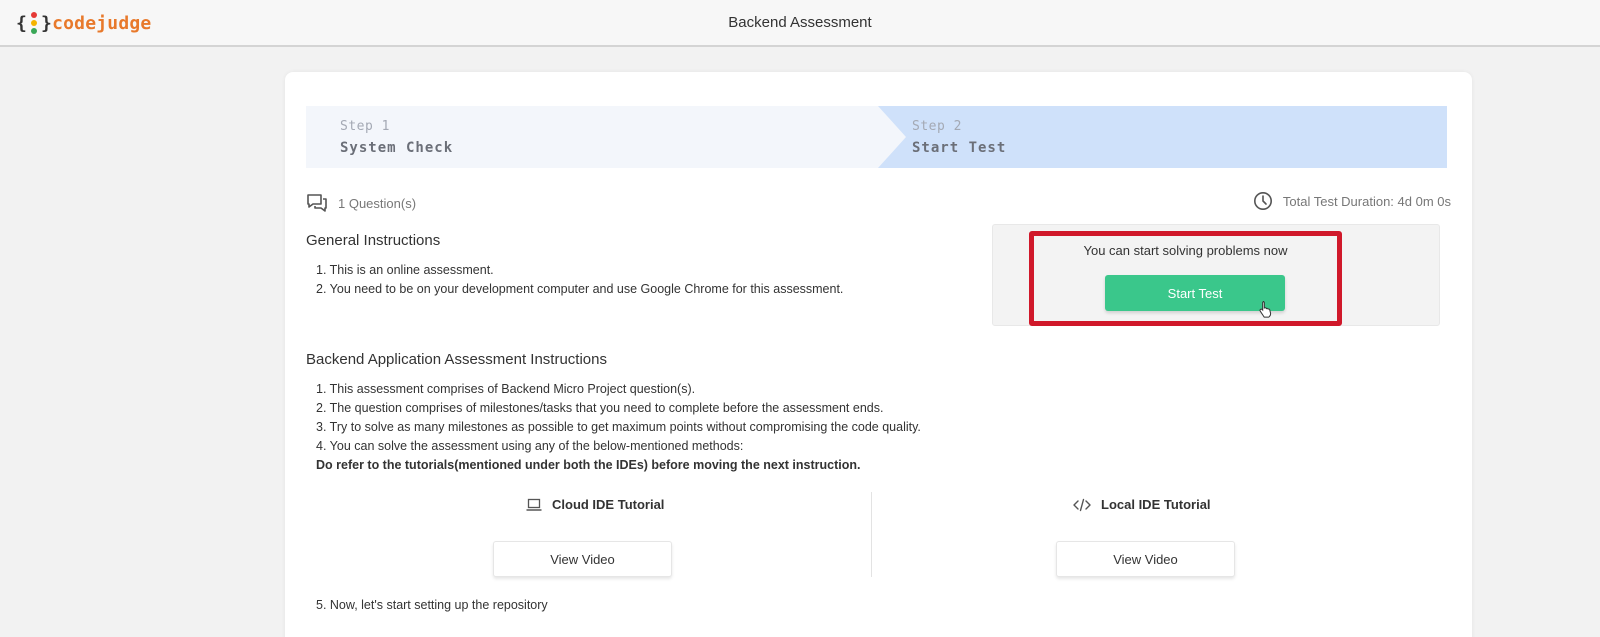  What do you see at coordinates (959, 148) in the screenshot?
I see `step-name: Start Test` at bounding box center [959, 148].